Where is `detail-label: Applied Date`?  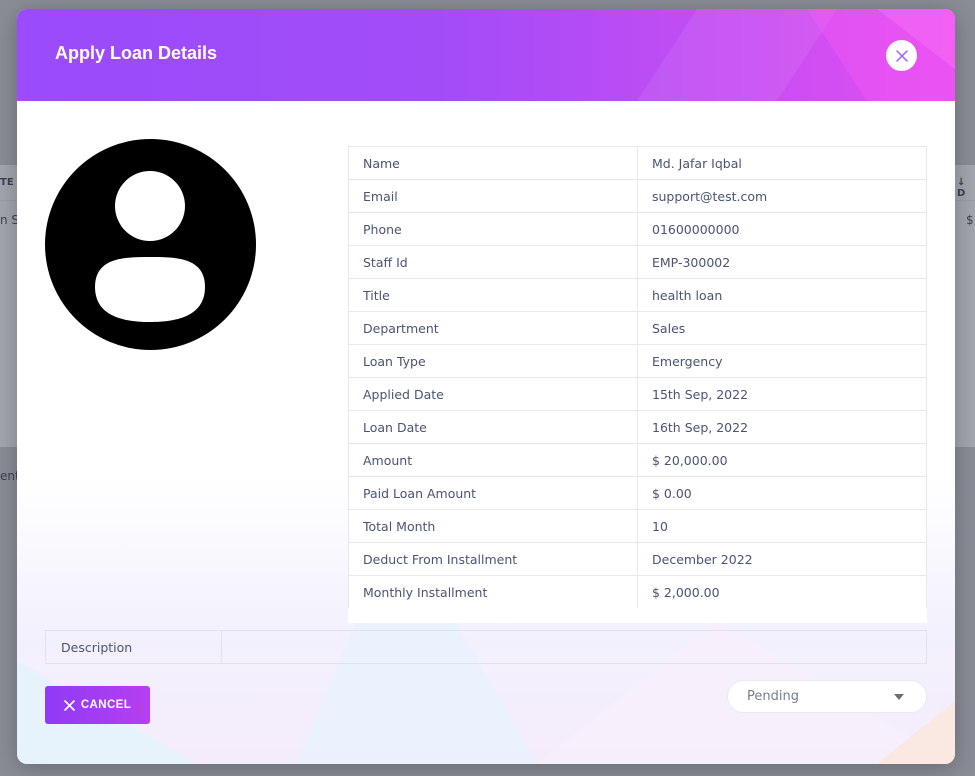 detail-label: Applied Date is located at coordinates (493, 394).